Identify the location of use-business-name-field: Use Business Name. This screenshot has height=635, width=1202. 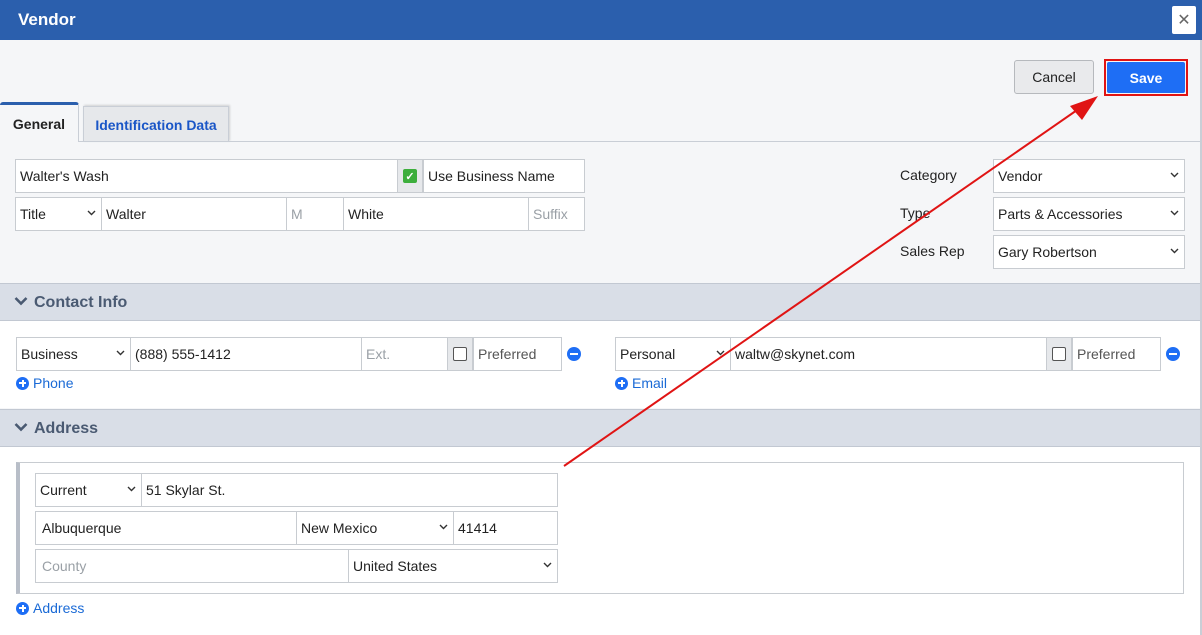
(504, 176).